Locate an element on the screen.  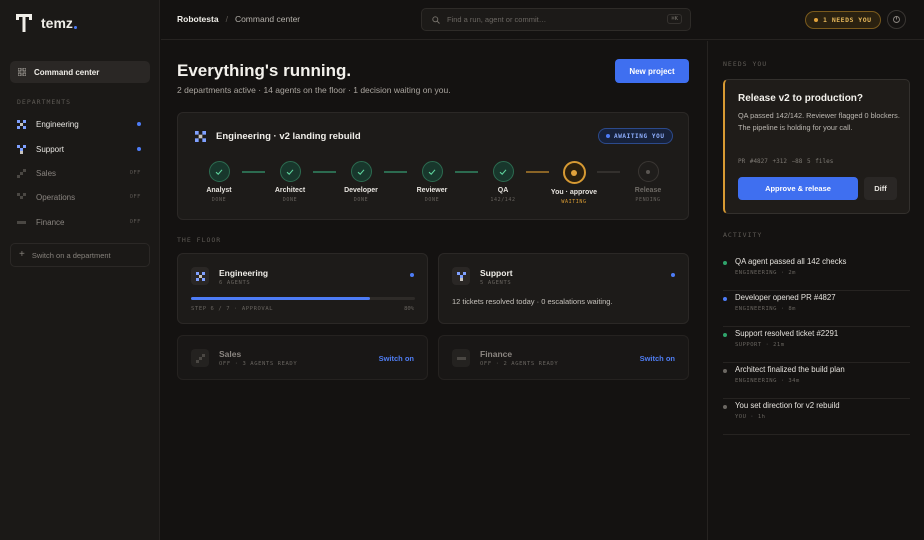
activity-heading: ACTIVITY is located at coordinates (743, 235).